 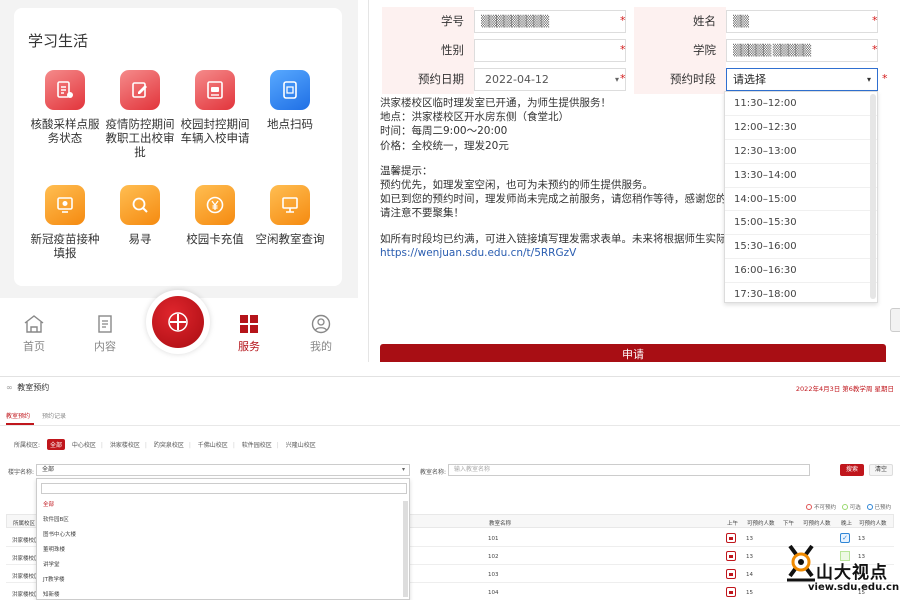 What do you see at coordinates (550, 21) in the screenshot?
I see `student-id-field: ▒▒▒▒▒▒▒▒▒` at bounding box center [550, 21].